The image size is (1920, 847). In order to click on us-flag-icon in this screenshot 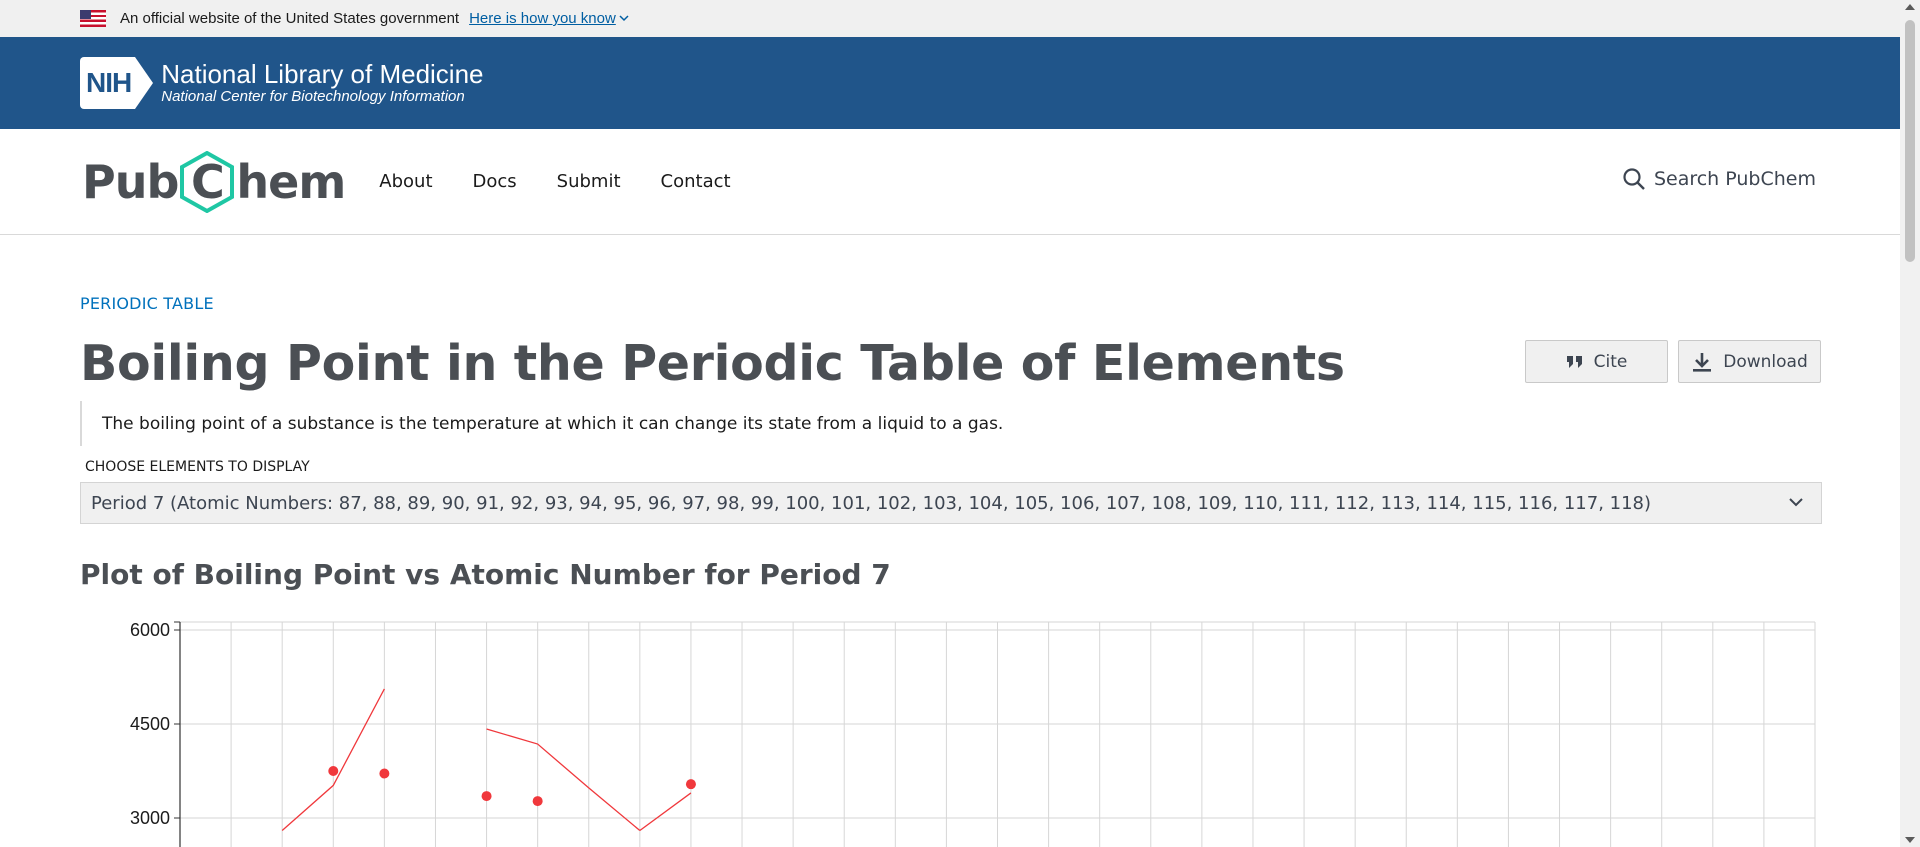, I will do `click(93, 18)`.